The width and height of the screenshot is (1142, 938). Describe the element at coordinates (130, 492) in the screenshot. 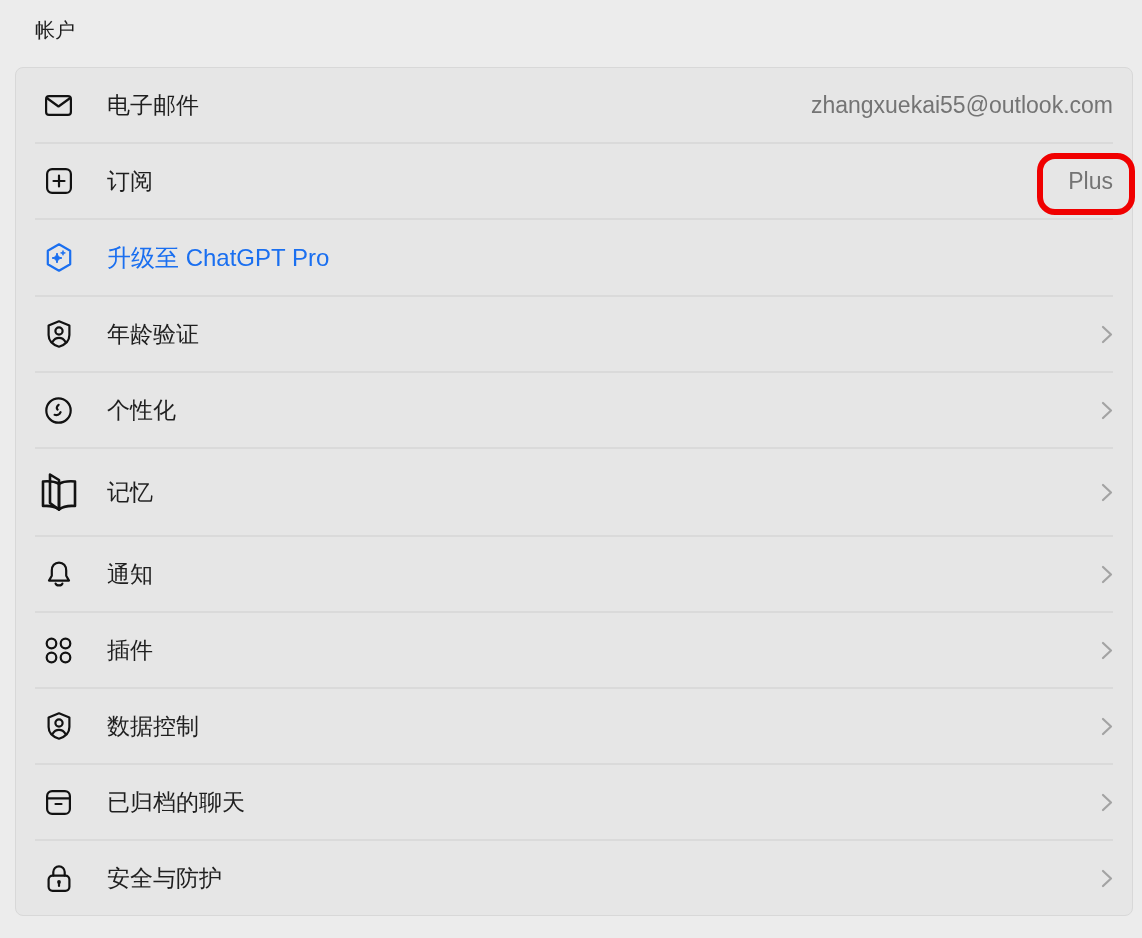

I see `menu-item: 记忆` at that location.